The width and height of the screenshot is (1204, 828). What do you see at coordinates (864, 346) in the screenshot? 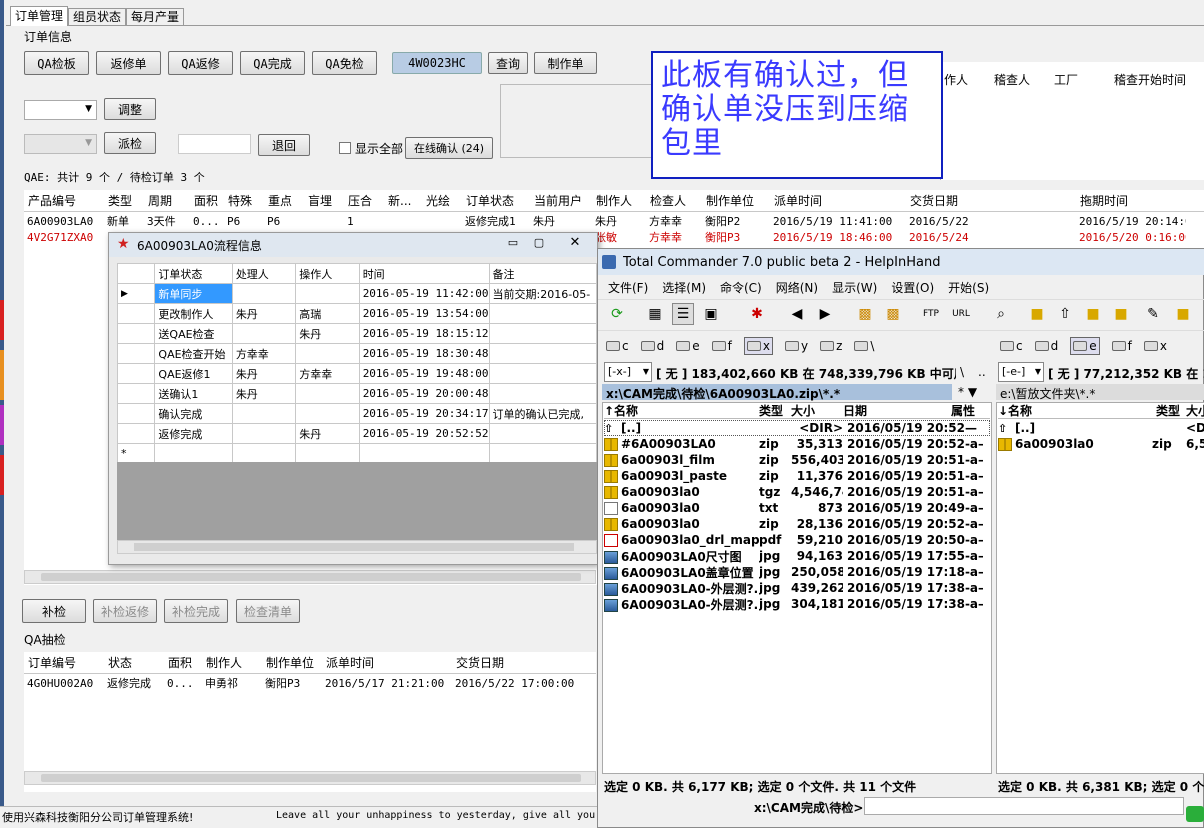
I see `drive-button: \` at bounding box center [864, 346].